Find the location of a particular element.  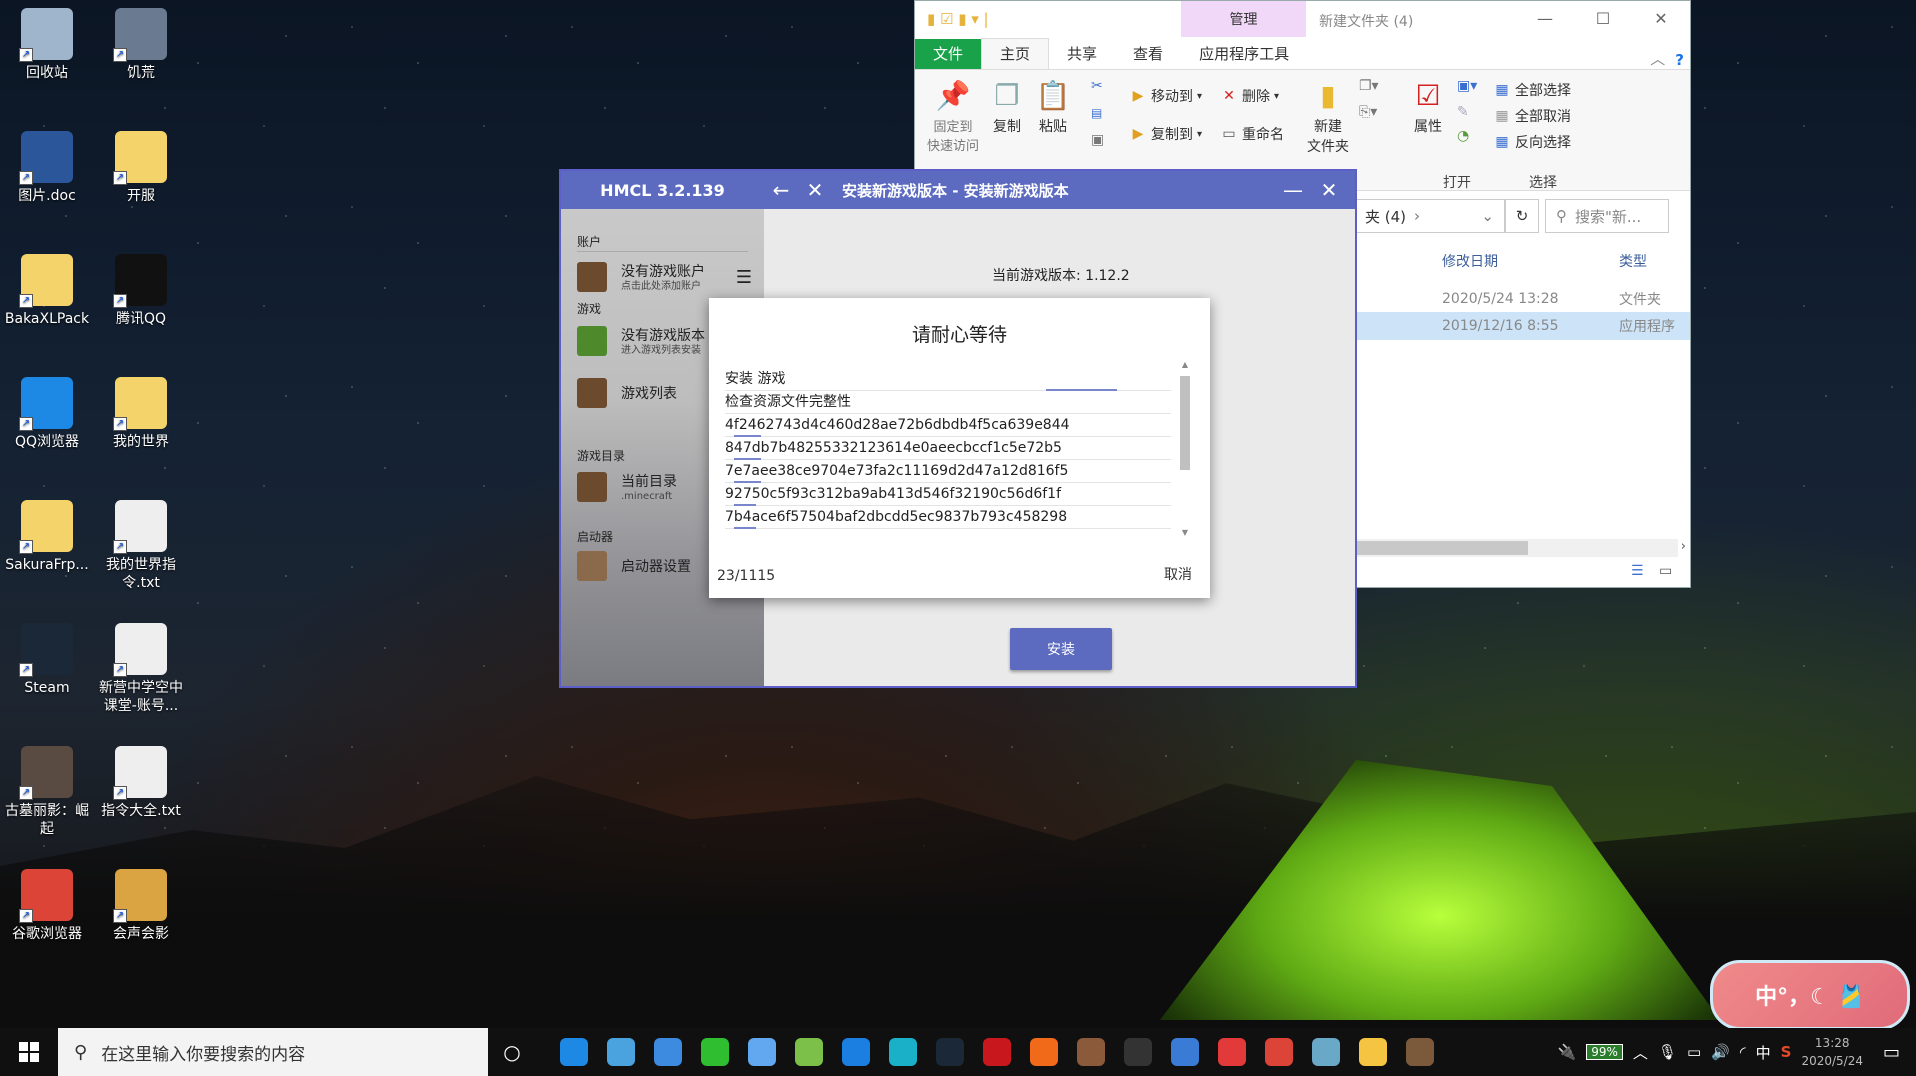

desktop-icon: ↗ 我的世界 is located at coordinates (141, 414).